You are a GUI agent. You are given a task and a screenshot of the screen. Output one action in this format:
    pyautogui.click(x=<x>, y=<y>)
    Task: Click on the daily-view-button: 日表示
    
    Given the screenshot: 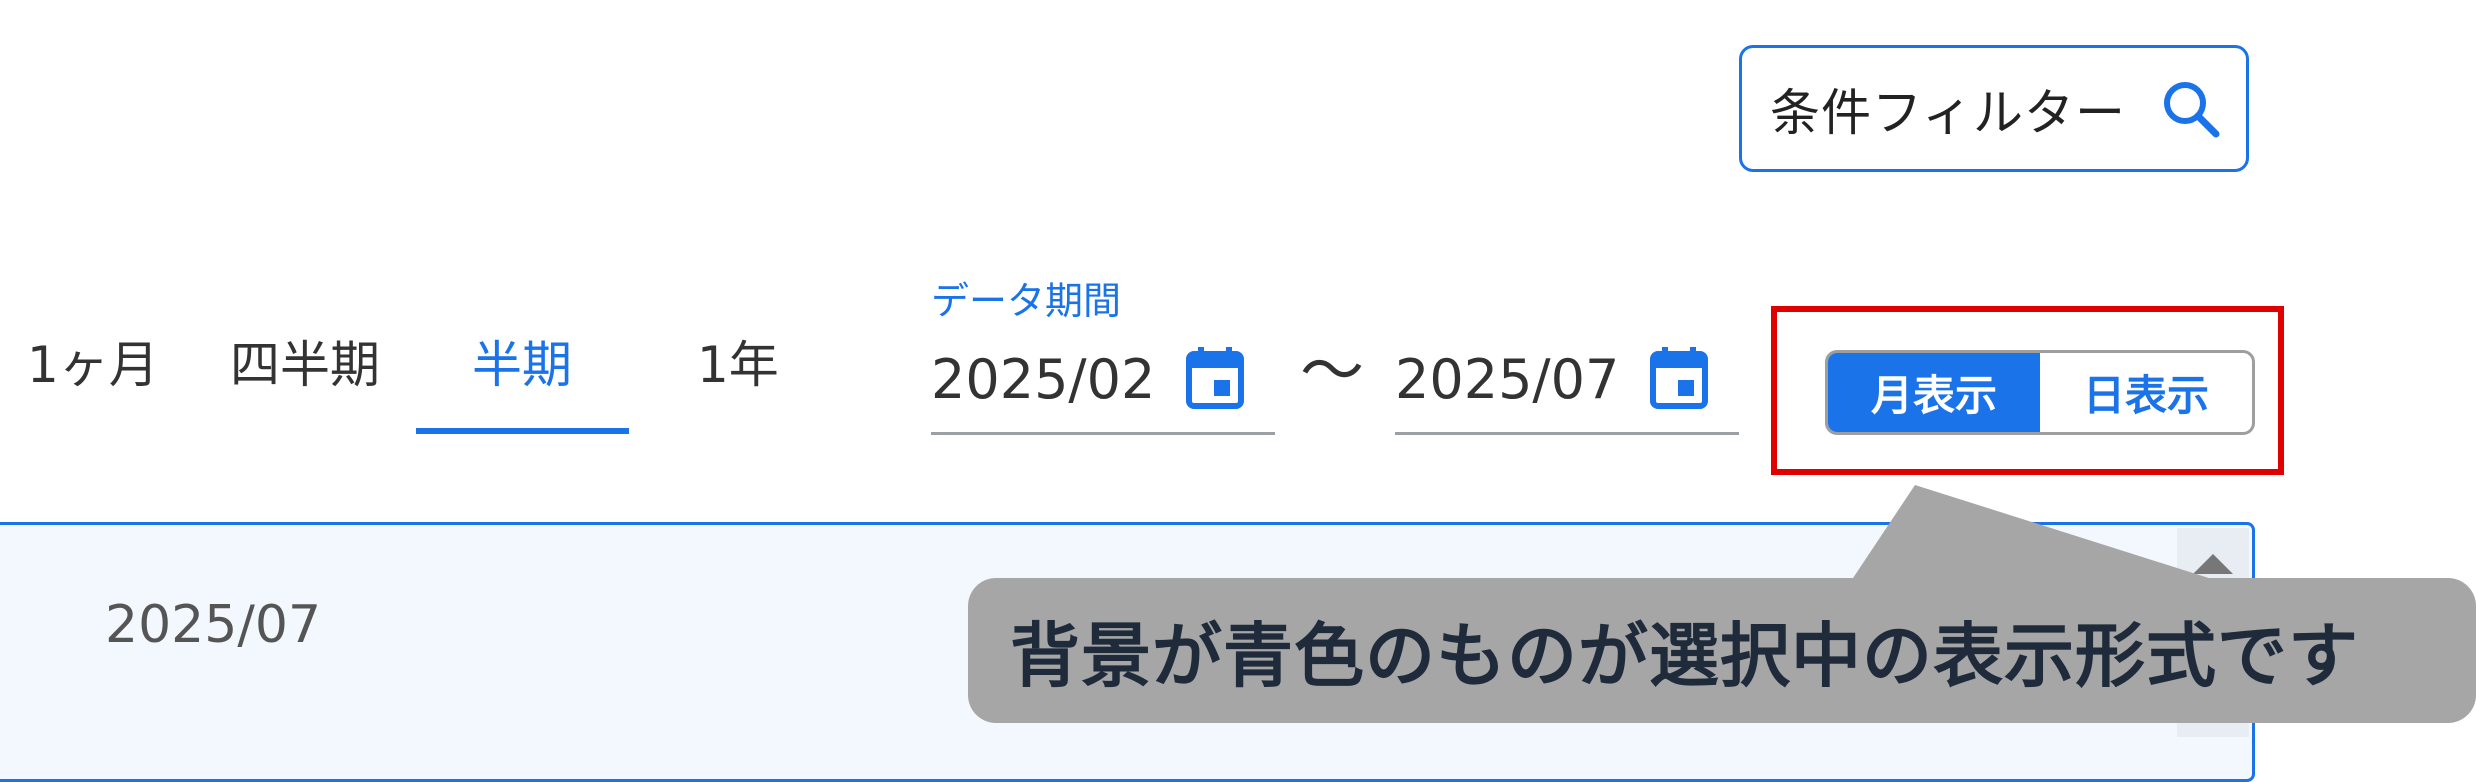 What is the action you would take?
    pyautogui.click(x=2146, y=392)
    